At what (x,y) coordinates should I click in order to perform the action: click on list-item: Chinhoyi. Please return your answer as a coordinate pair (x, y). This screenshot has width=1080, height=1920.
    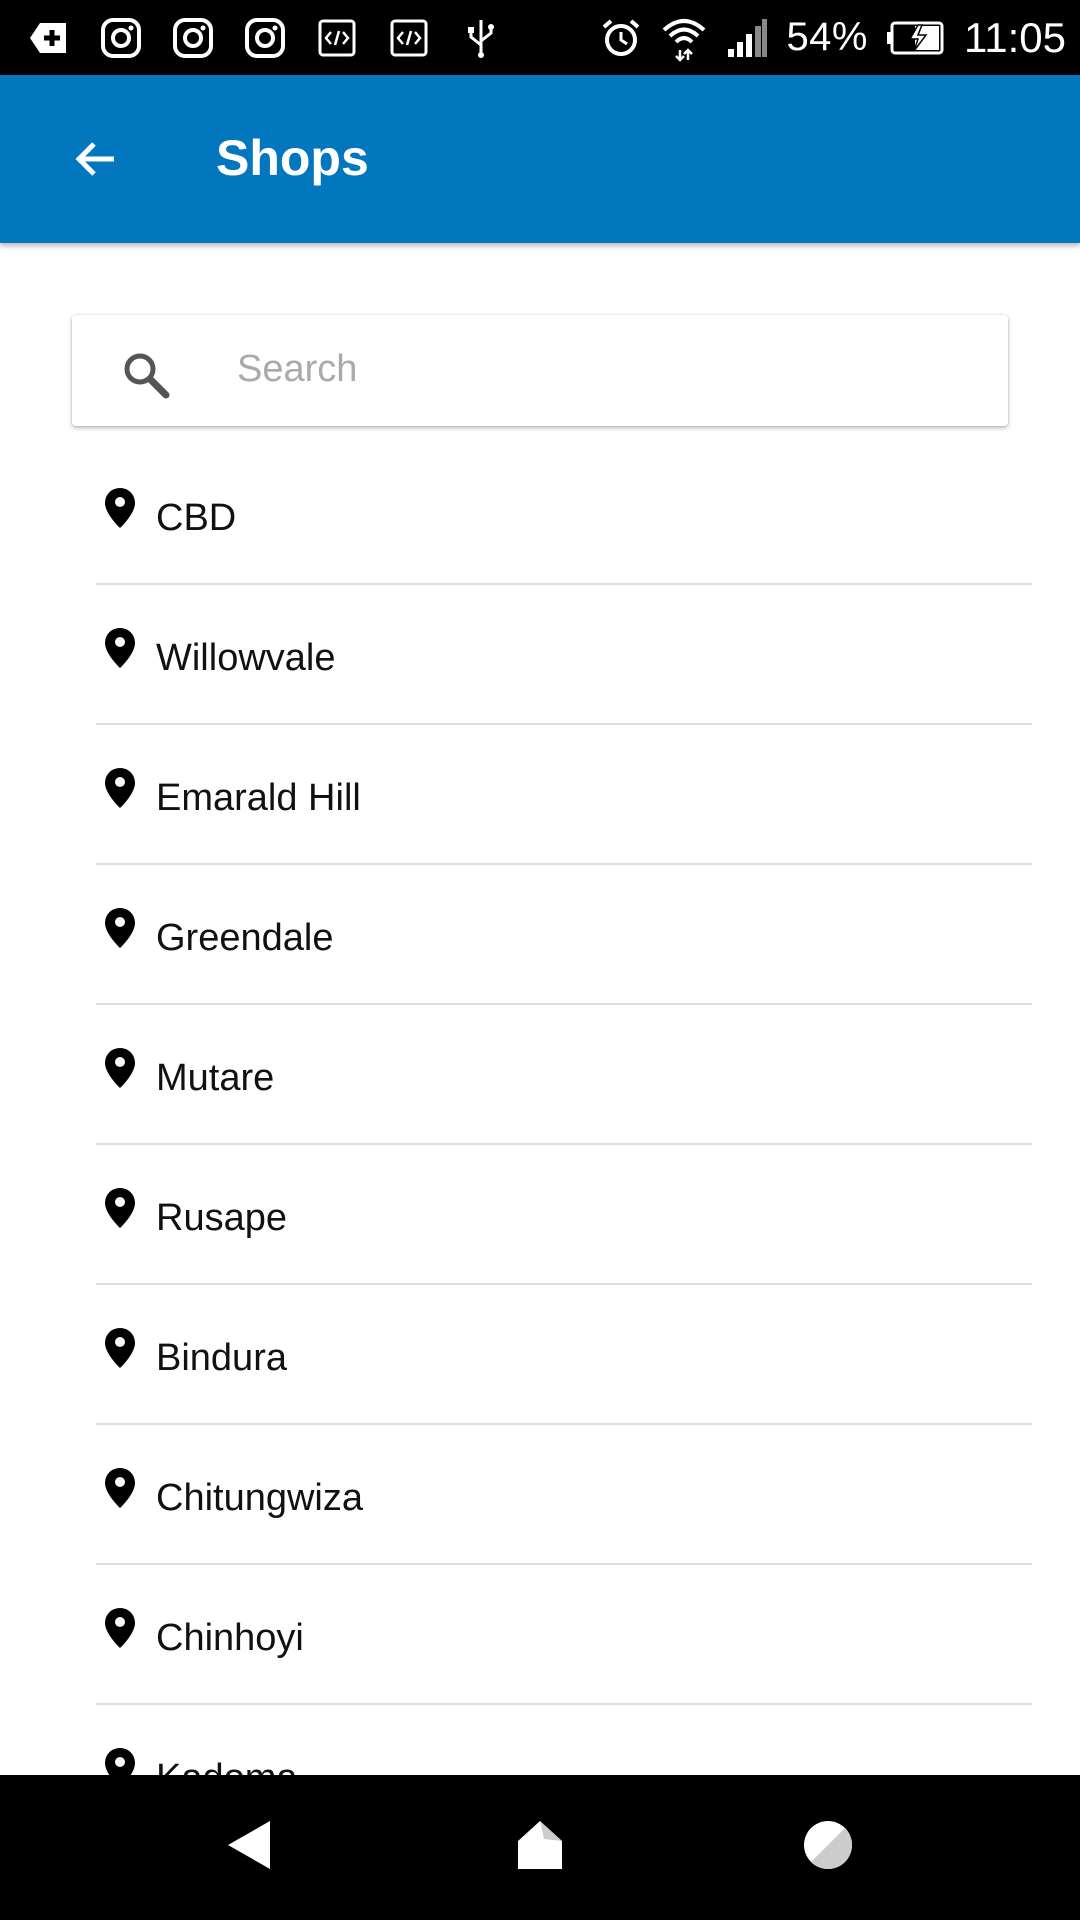
    Looking at the image, I should click on (564, 1635).